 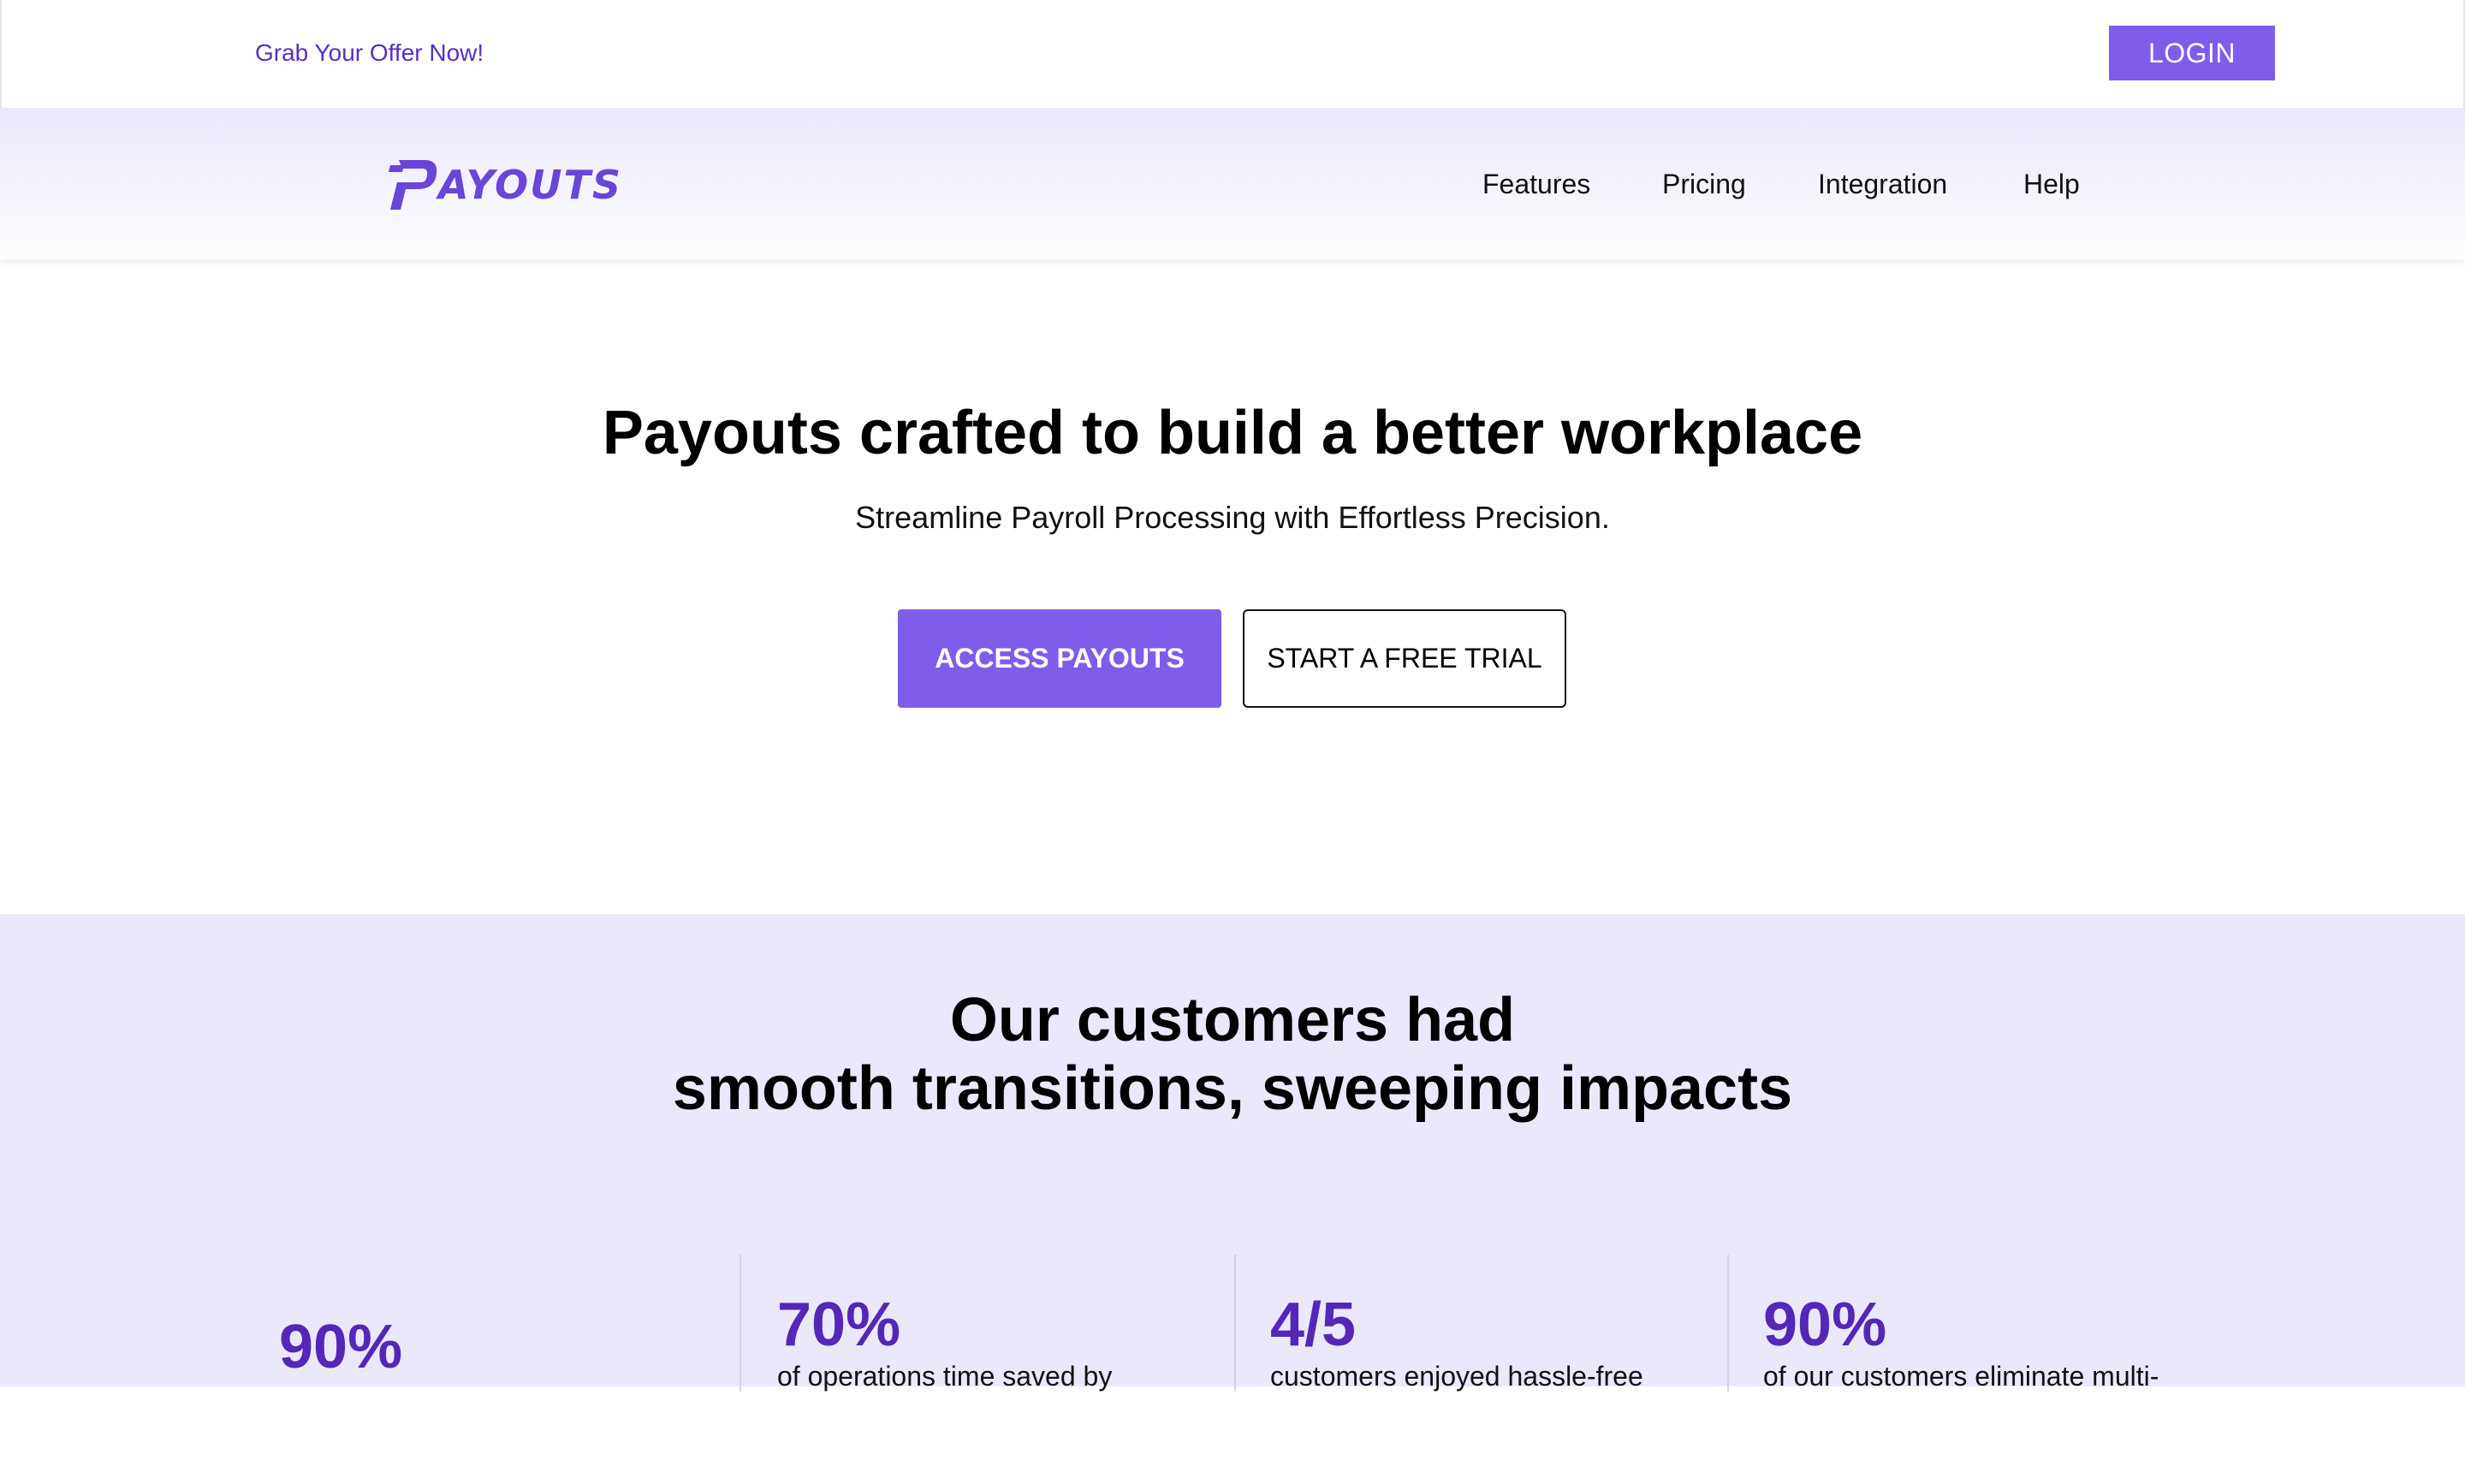 What do you see at coordinates (839, 1325) in the screenshot?
I see `stat-value: 70%` at bounding box center [839, 1325].